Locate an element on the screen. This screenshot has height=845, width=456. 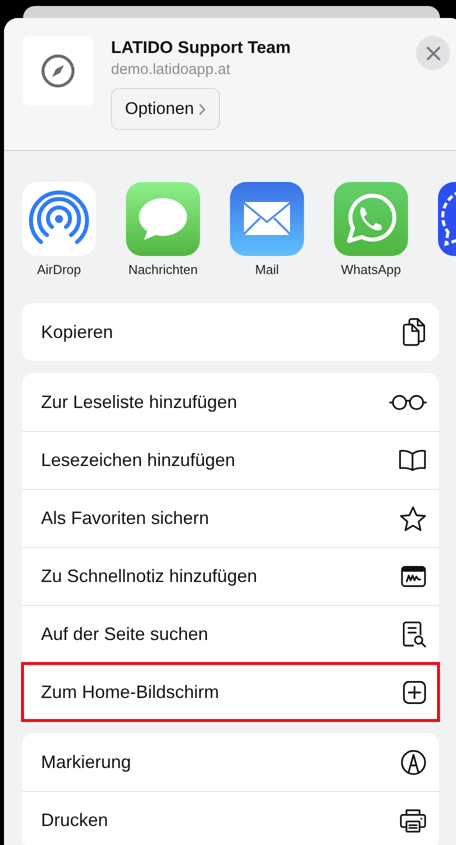
action-item: Auf der Seite suchen is located at coordinates (230, 634).